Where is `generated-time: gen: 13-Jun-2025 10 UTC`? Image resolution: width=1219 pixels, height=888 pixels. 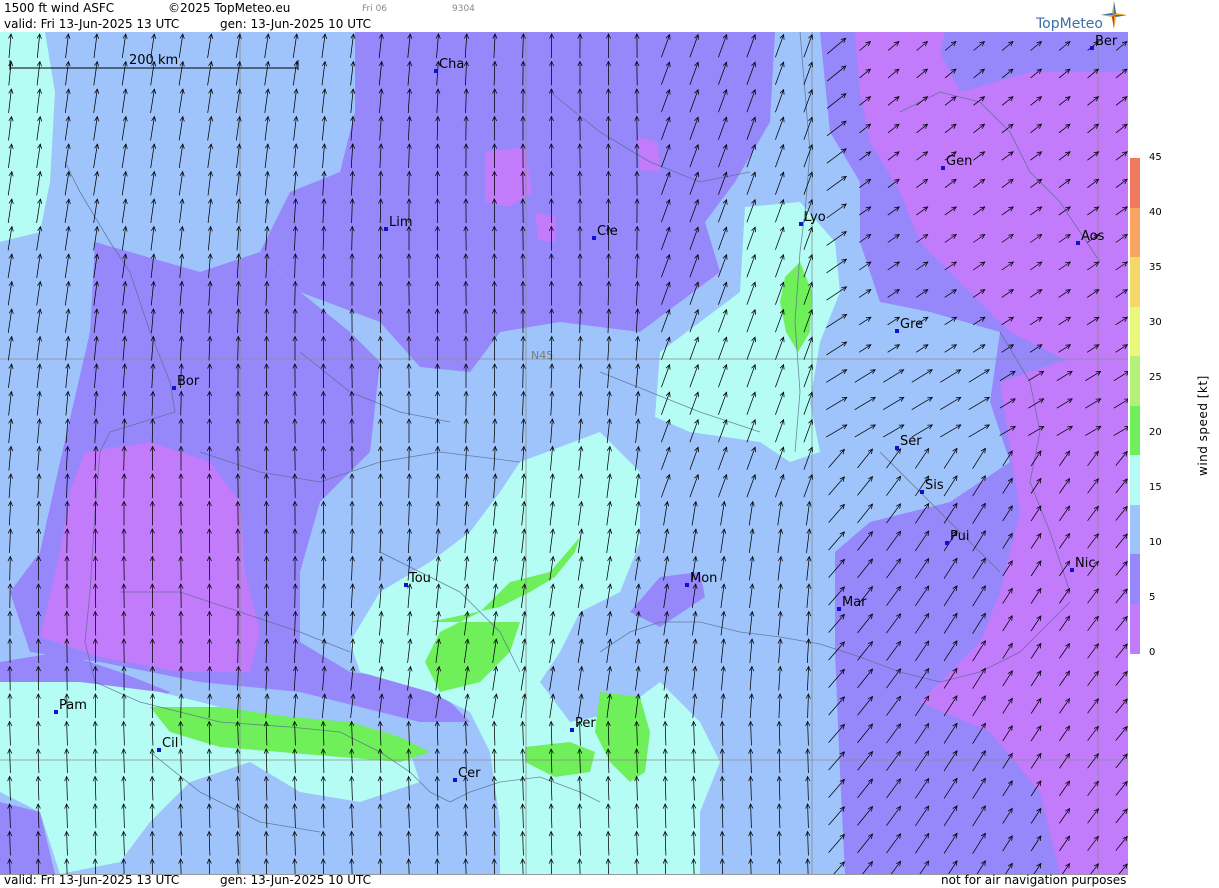 generated-time: gen: 13-Jun-2025 10 UTC is located at coordinates (295, 24).